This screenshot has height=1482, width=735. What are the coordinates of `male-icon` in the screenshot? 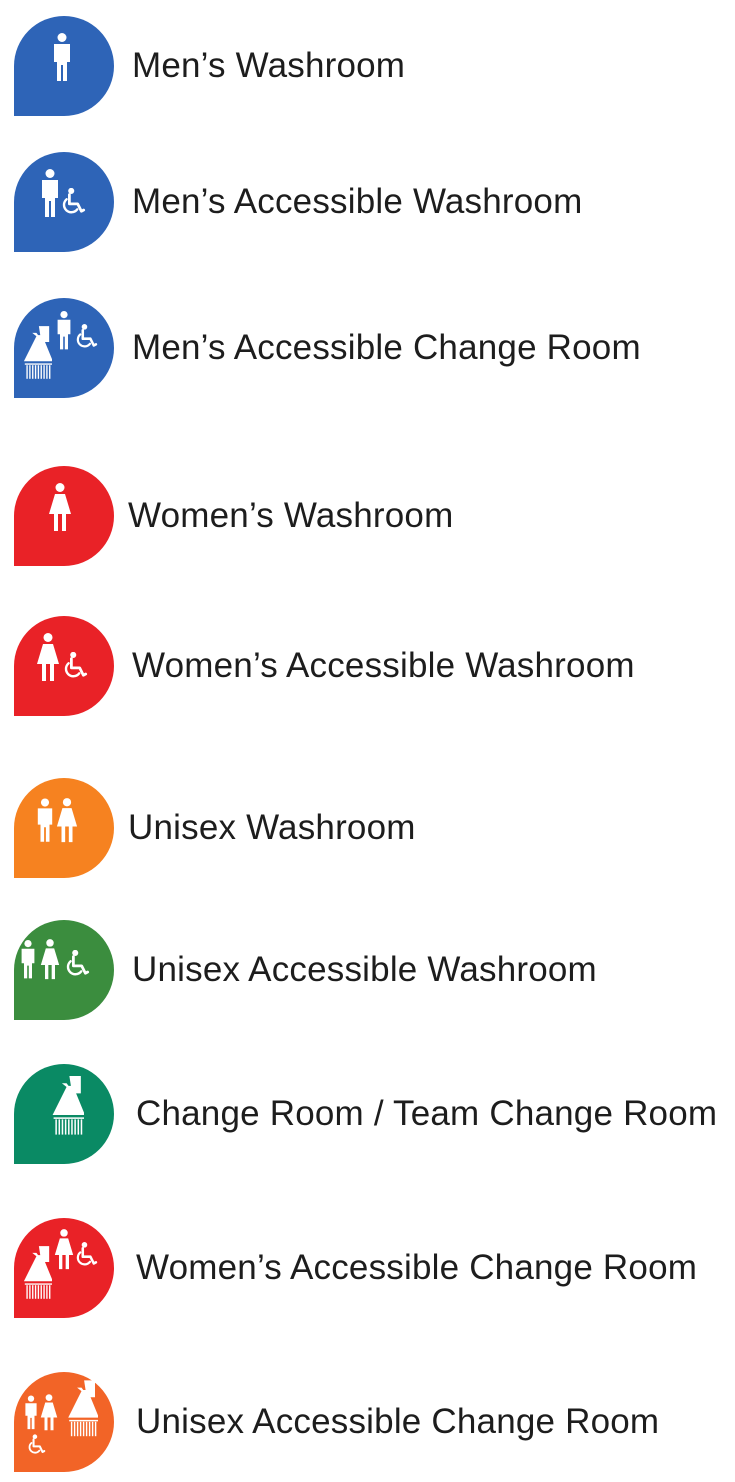 It's located at (64, 66).